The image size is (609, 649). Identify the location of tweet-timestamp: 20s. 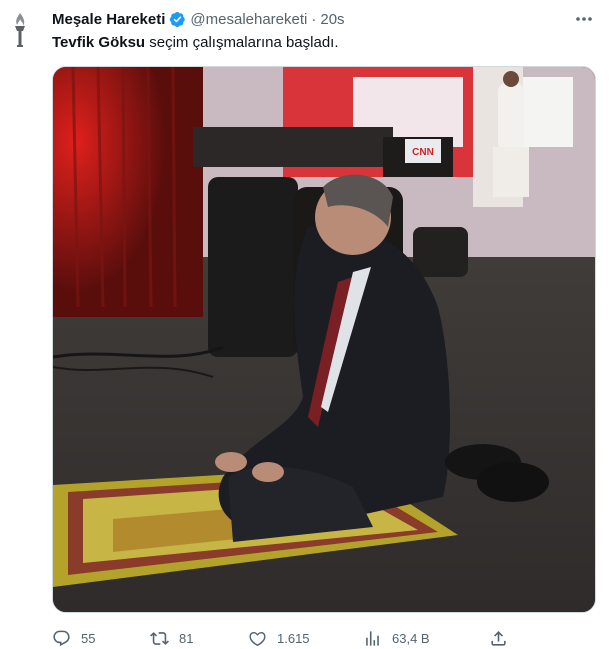
(332, 19).